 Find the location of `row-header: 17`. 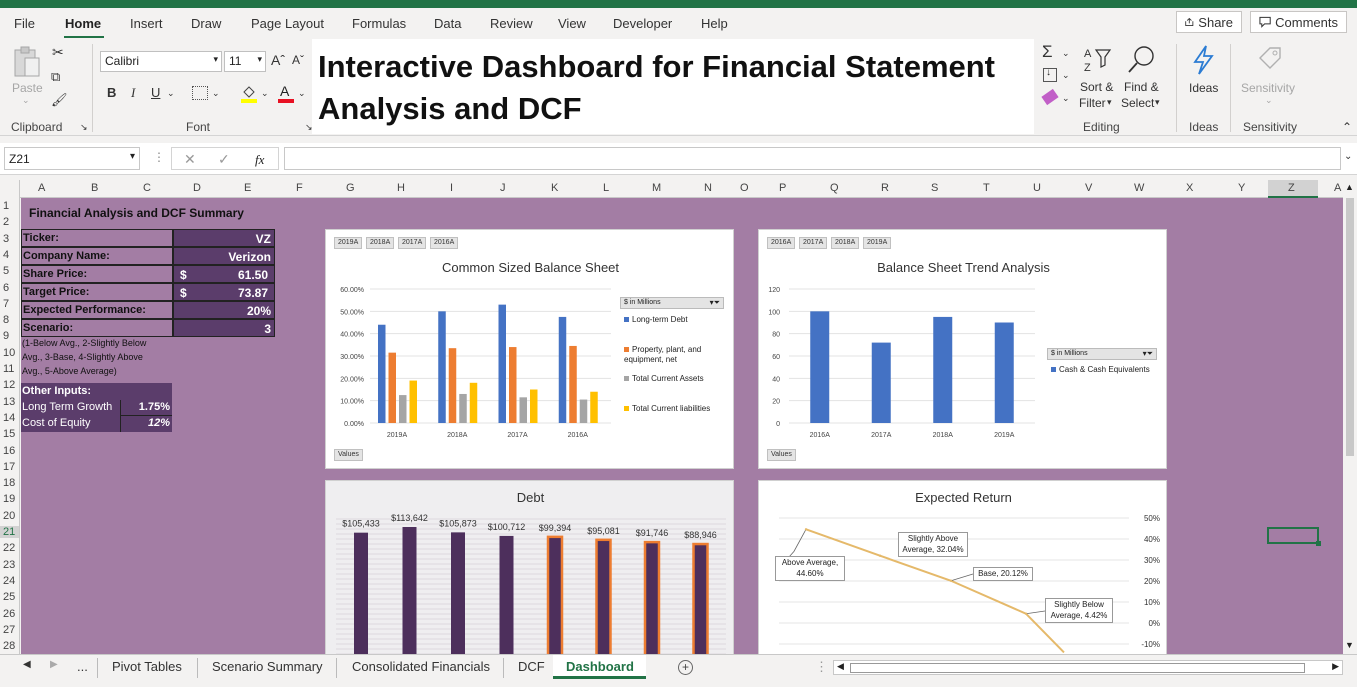

row-header: 17 is located at coordinates (9, 467).